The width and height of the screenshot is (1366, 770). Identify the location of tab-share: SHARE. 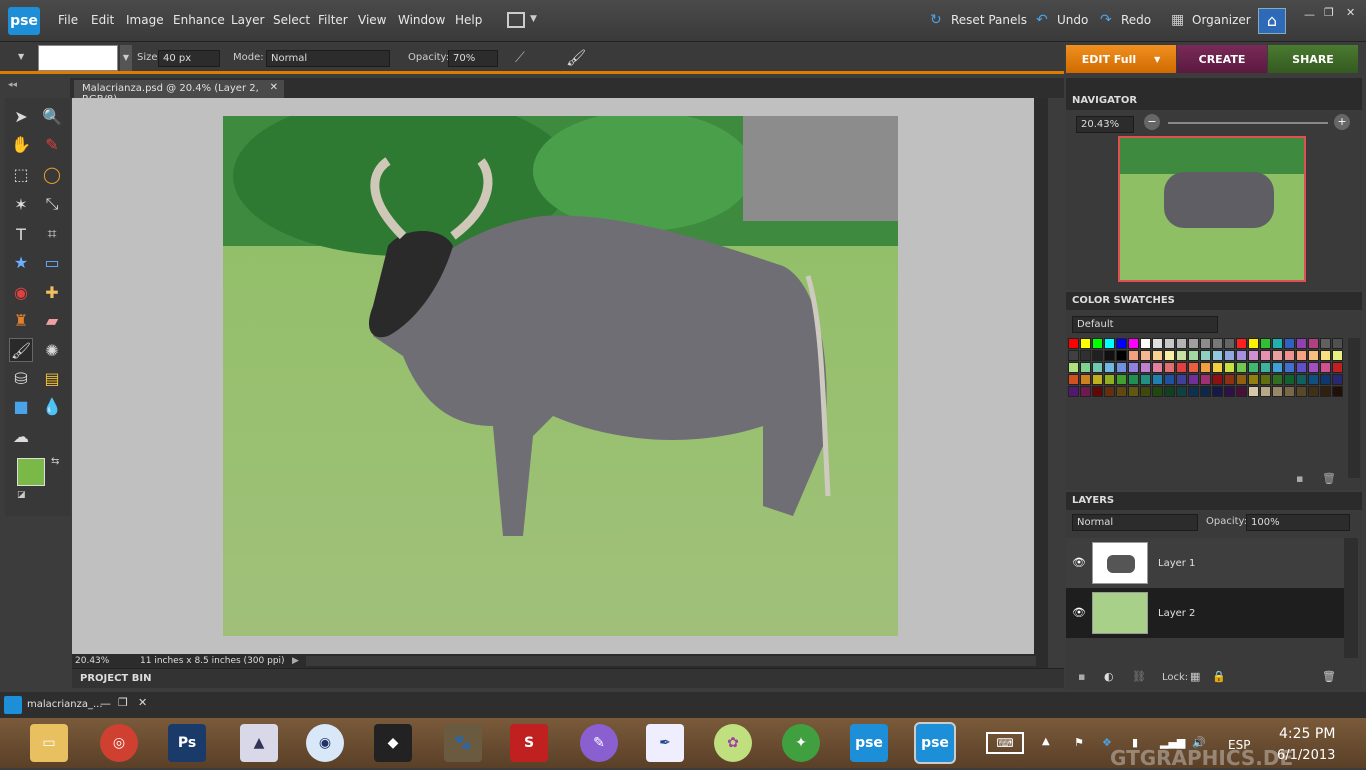
(1313, 59).